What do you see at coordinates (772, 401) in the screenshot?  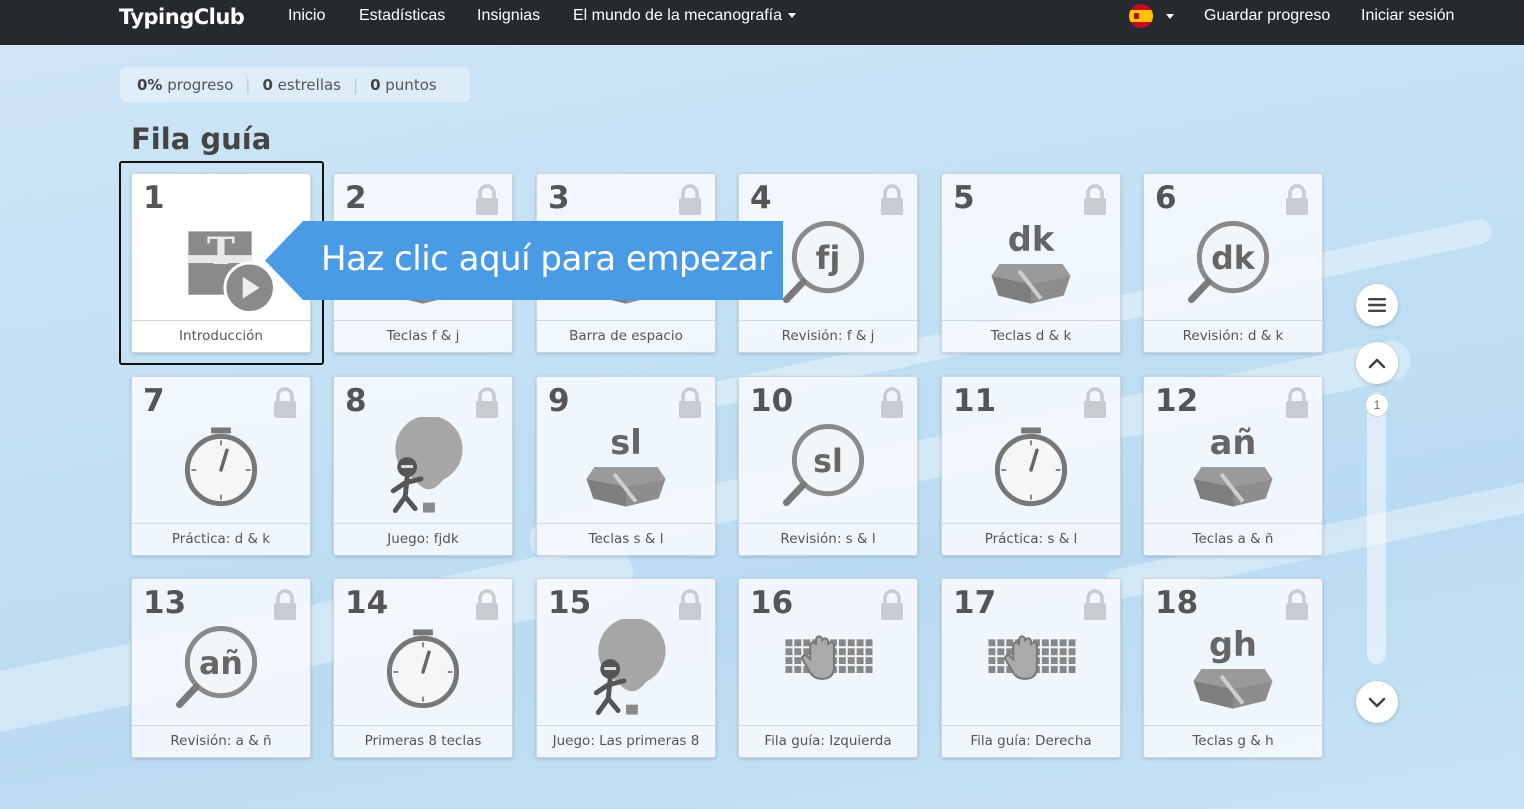 I see `lesson-number: 10` at bounding box center [772, 401].